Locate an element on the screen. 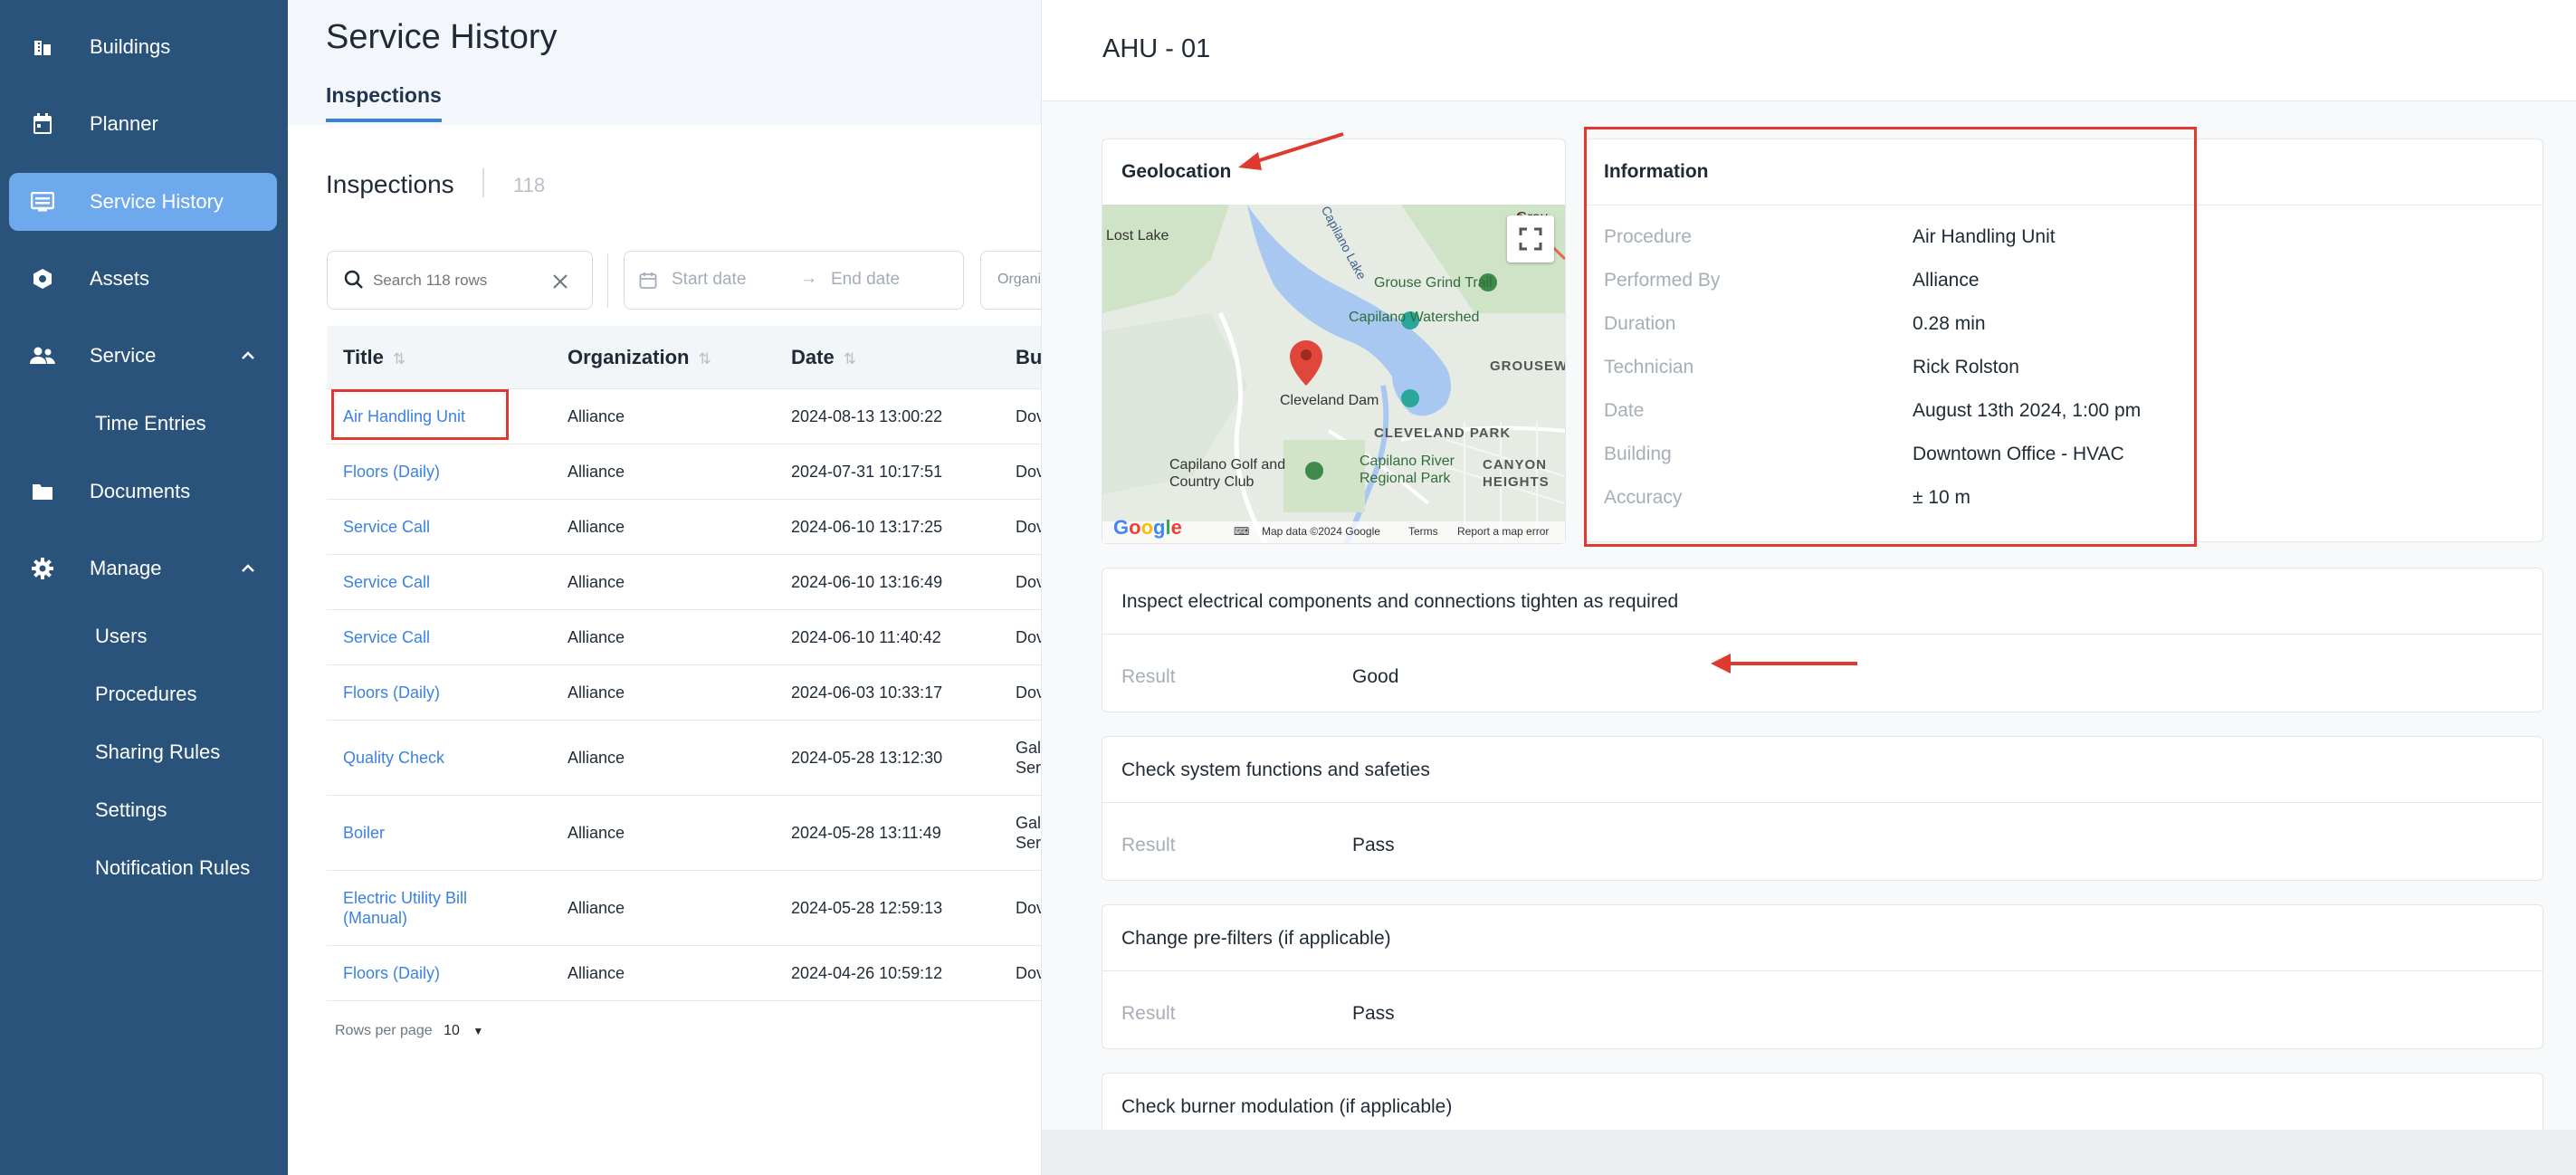 Image resolution: width=2576 pixels, height=1175 pixels. nav-users: Users is located at coordinates (121, 636).